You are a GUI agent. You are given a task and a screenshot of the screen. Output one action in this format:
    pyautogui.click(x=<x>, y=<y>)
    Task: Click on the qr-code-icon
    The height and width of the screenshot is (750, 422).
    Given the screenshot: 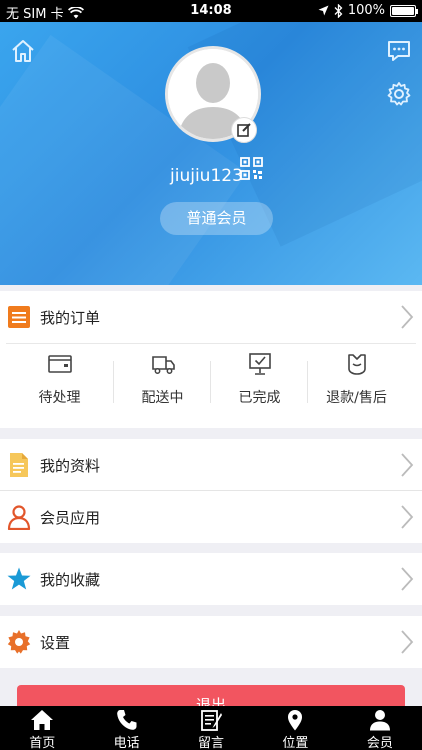 What is the action you would take?
    pyautogui.click(x=251, y=168)
    